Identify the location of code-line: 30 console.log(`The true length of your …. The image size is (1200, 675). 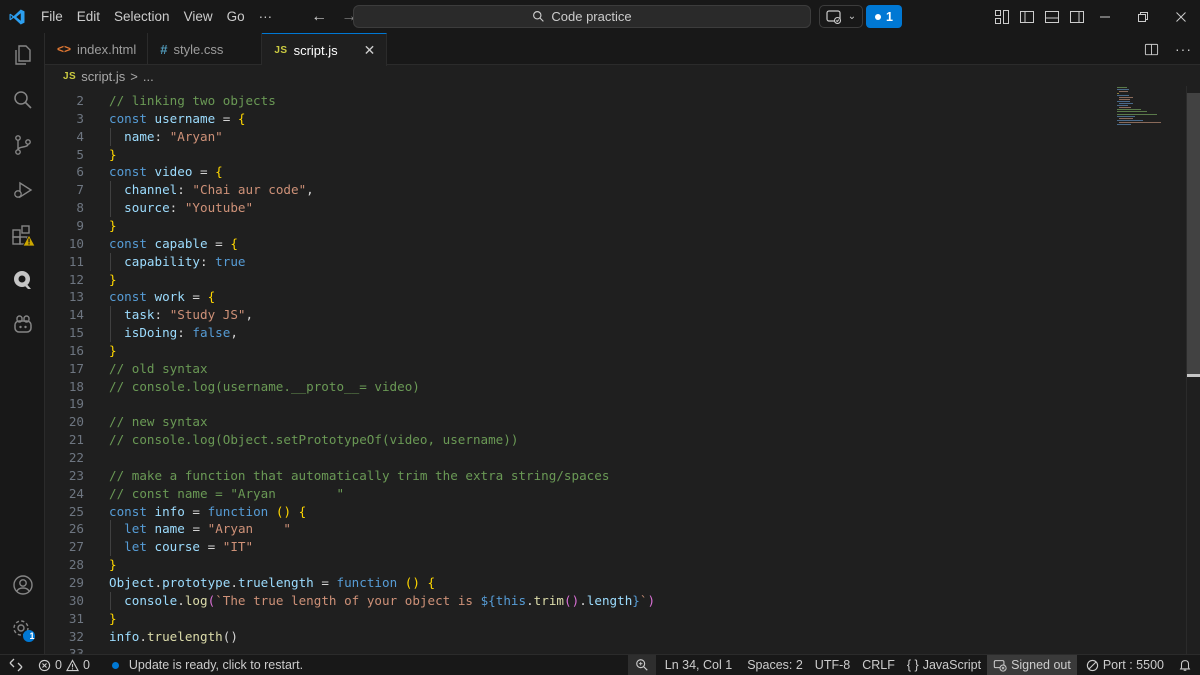
(575, 600).